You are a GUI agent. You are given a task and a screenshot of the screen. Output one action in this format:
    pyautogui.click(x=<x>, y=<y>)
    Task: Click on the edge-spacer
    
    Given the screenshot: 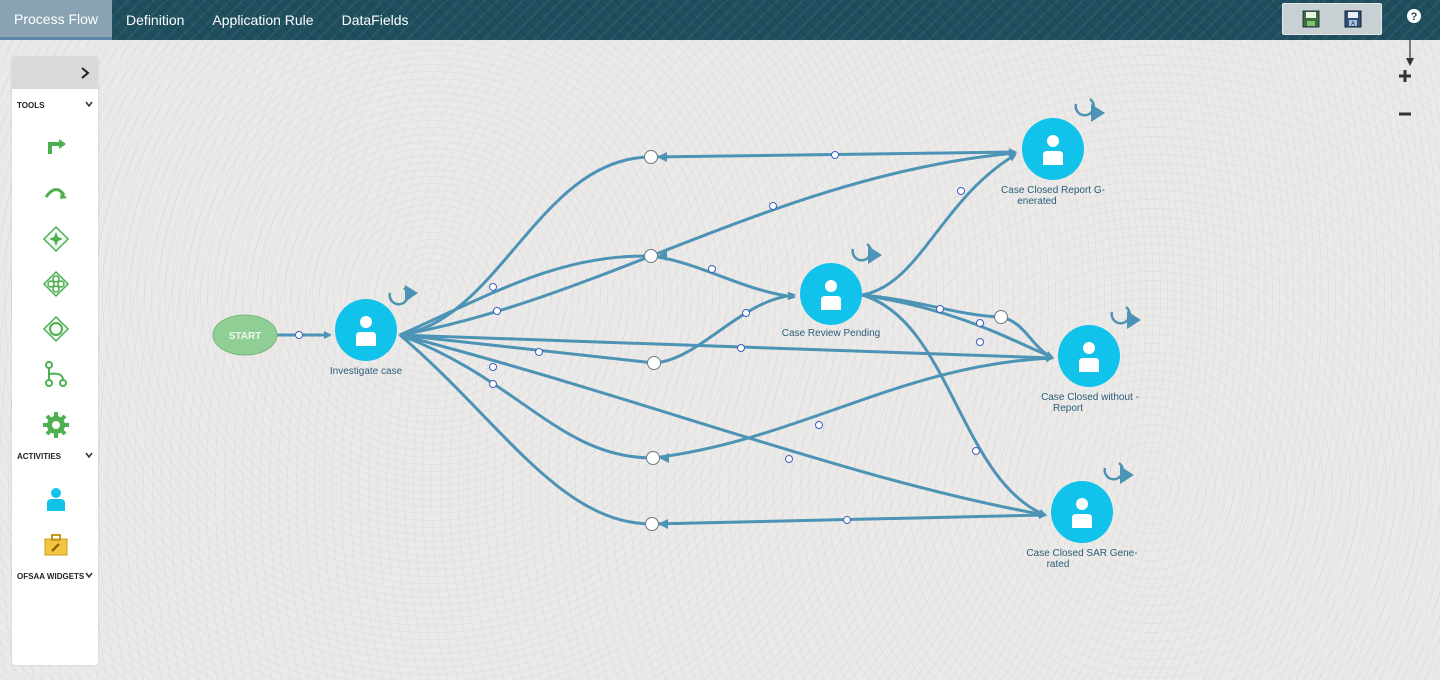 What is the action you would take?
    pyautogui.click(x=526, y=245)
    